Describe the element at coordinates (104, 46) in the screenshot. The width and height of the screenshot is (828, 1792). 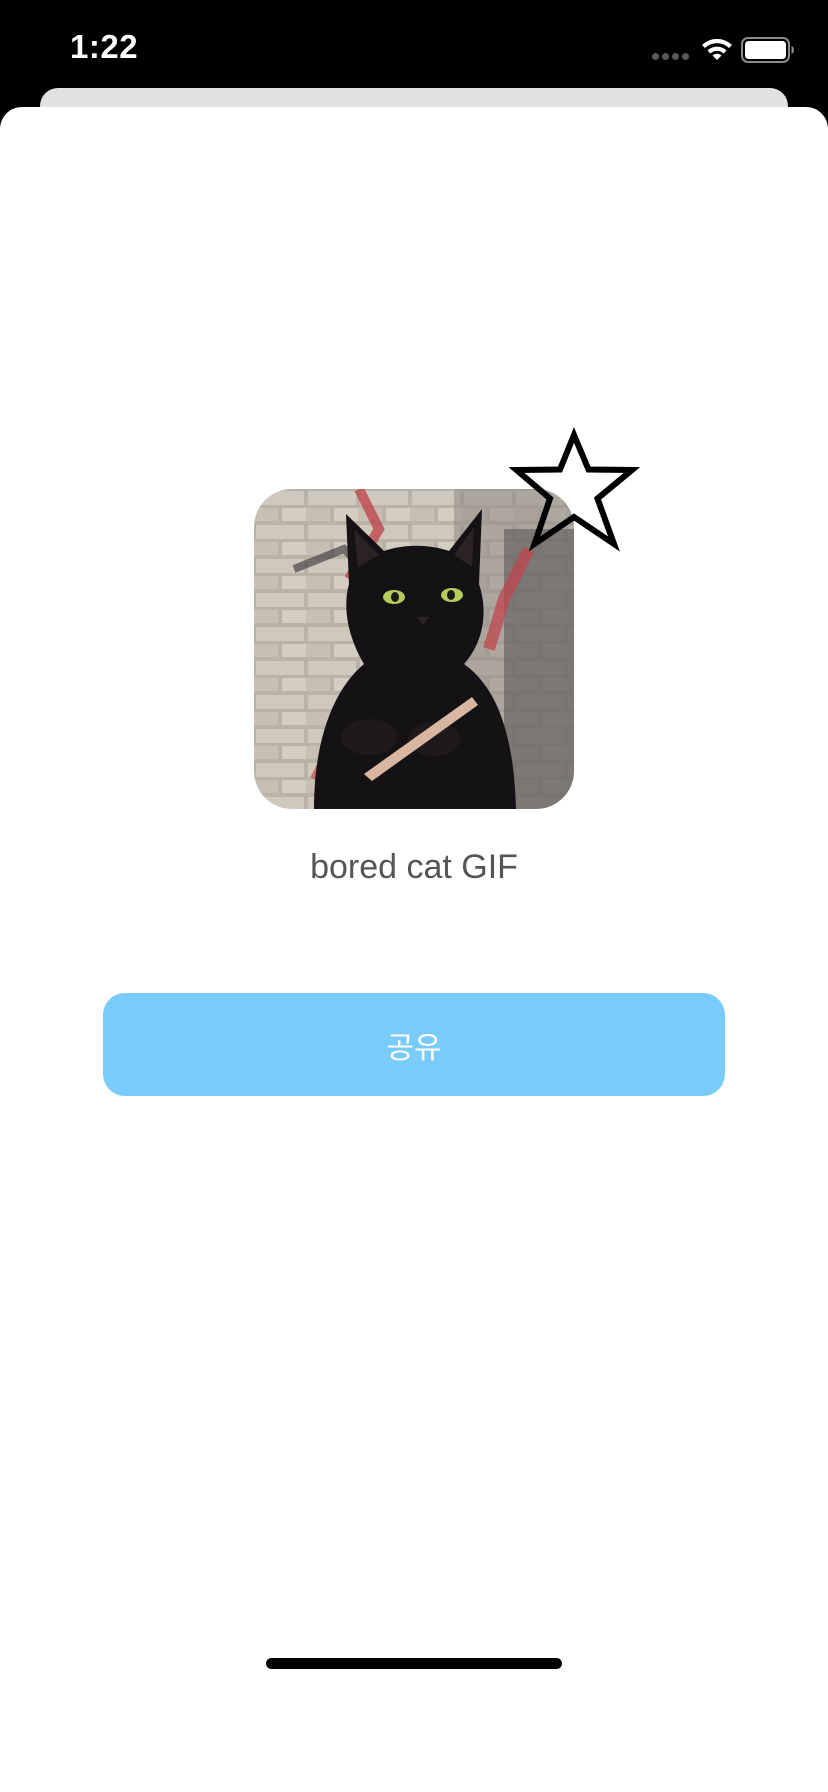
I see `status-time: 1:22` at that location.